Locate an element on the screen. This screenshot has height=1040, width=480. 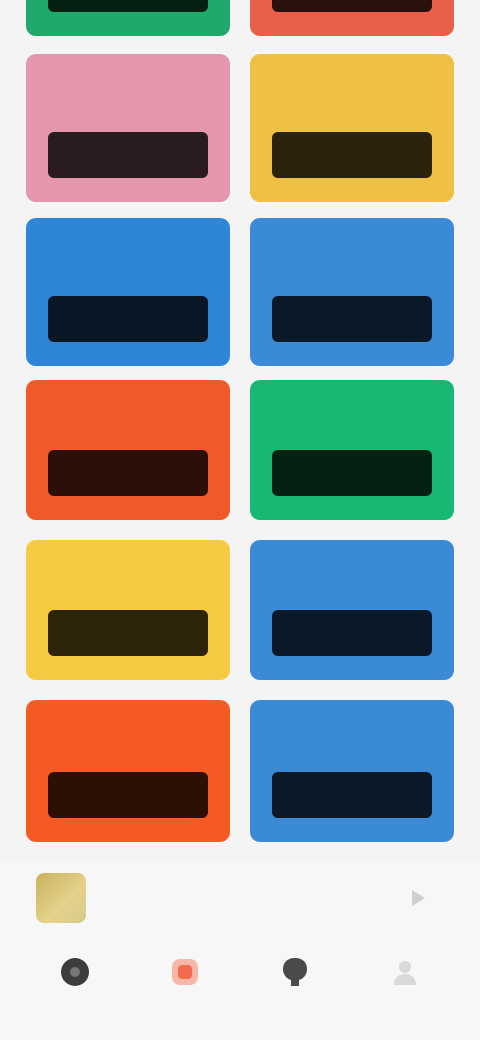
now-playing-bar is located at coordinates (240, 898).